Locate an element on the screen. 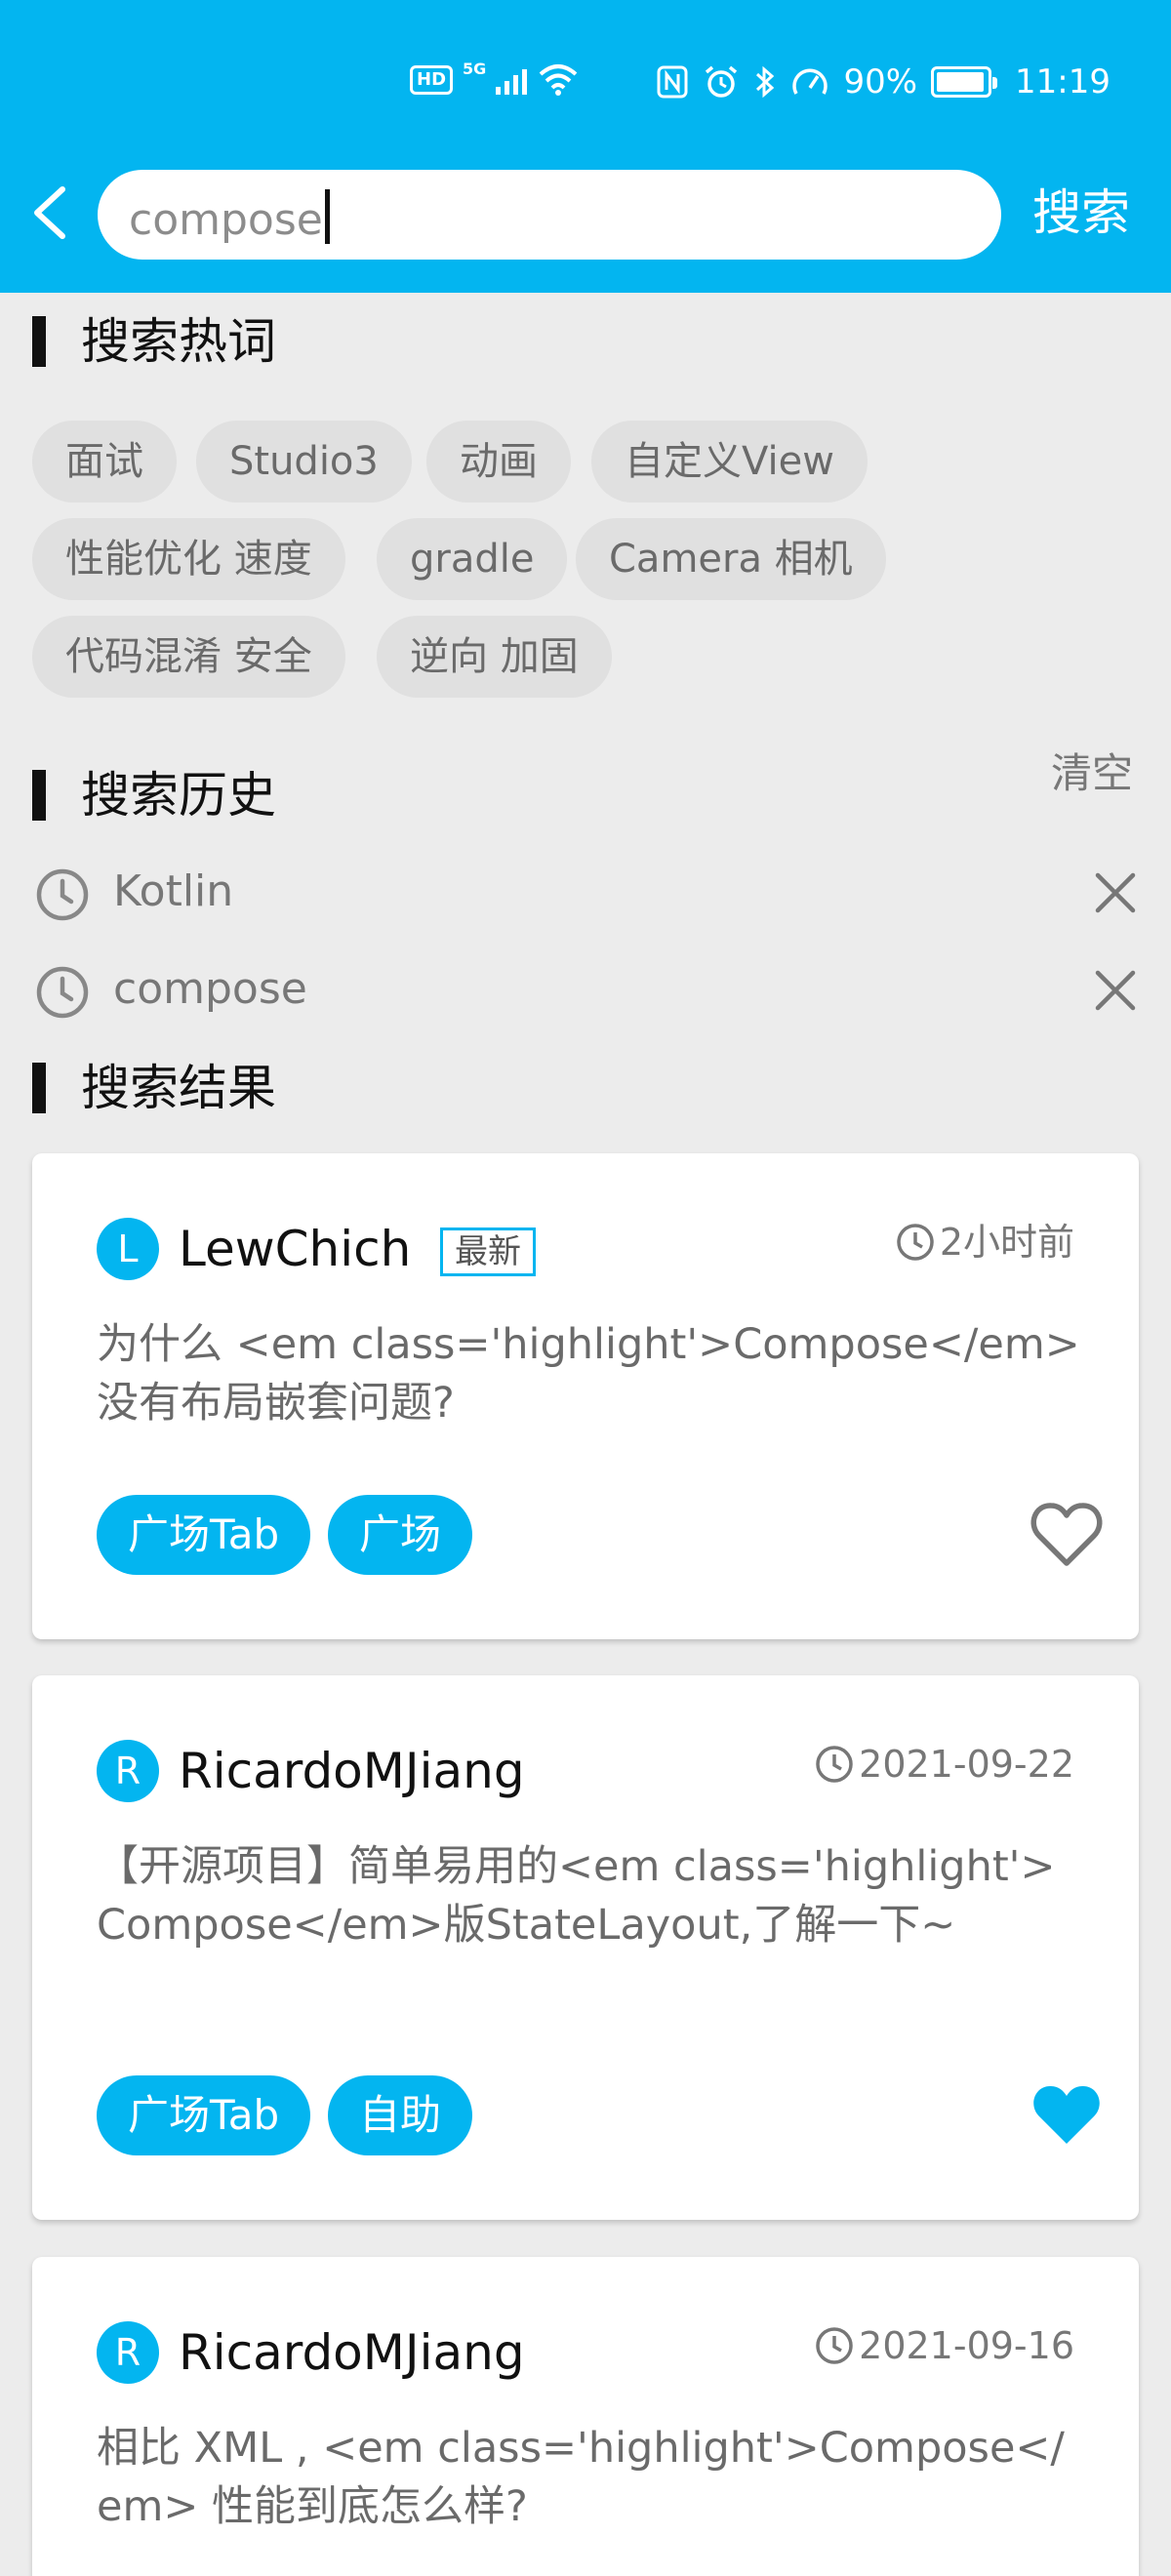 The image size is (1171, 2576). clear-history-button: 清空 is located at coordinates (1092, 773).